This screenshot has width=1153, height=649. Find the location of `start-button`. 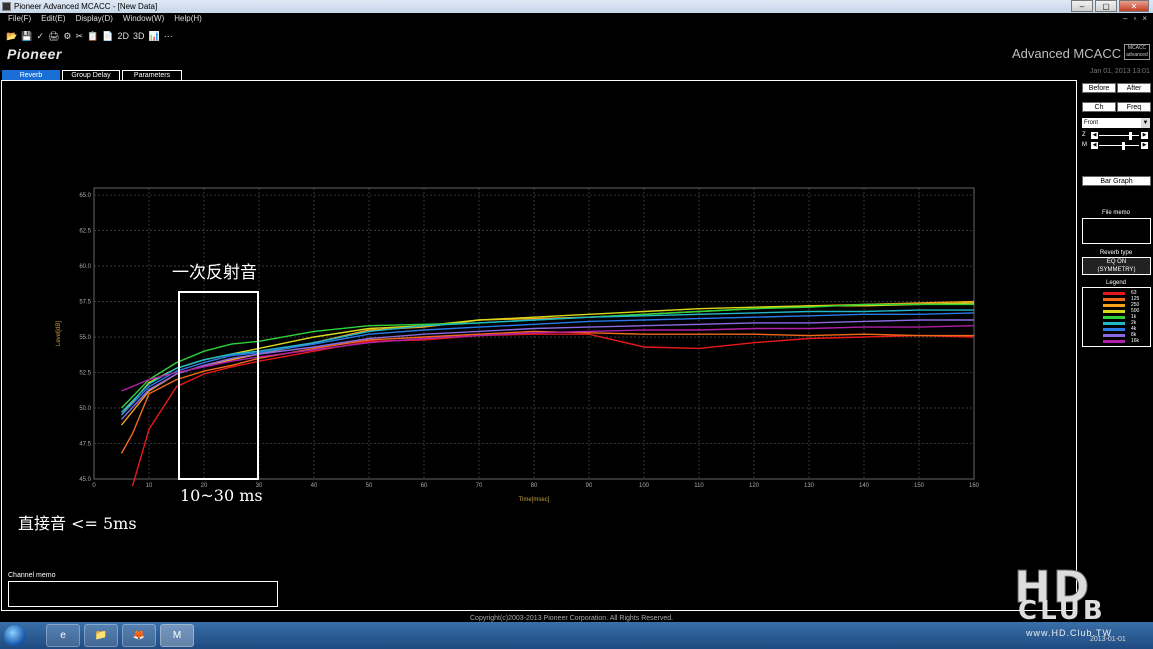

start-button is located at coordinates (15, 636).